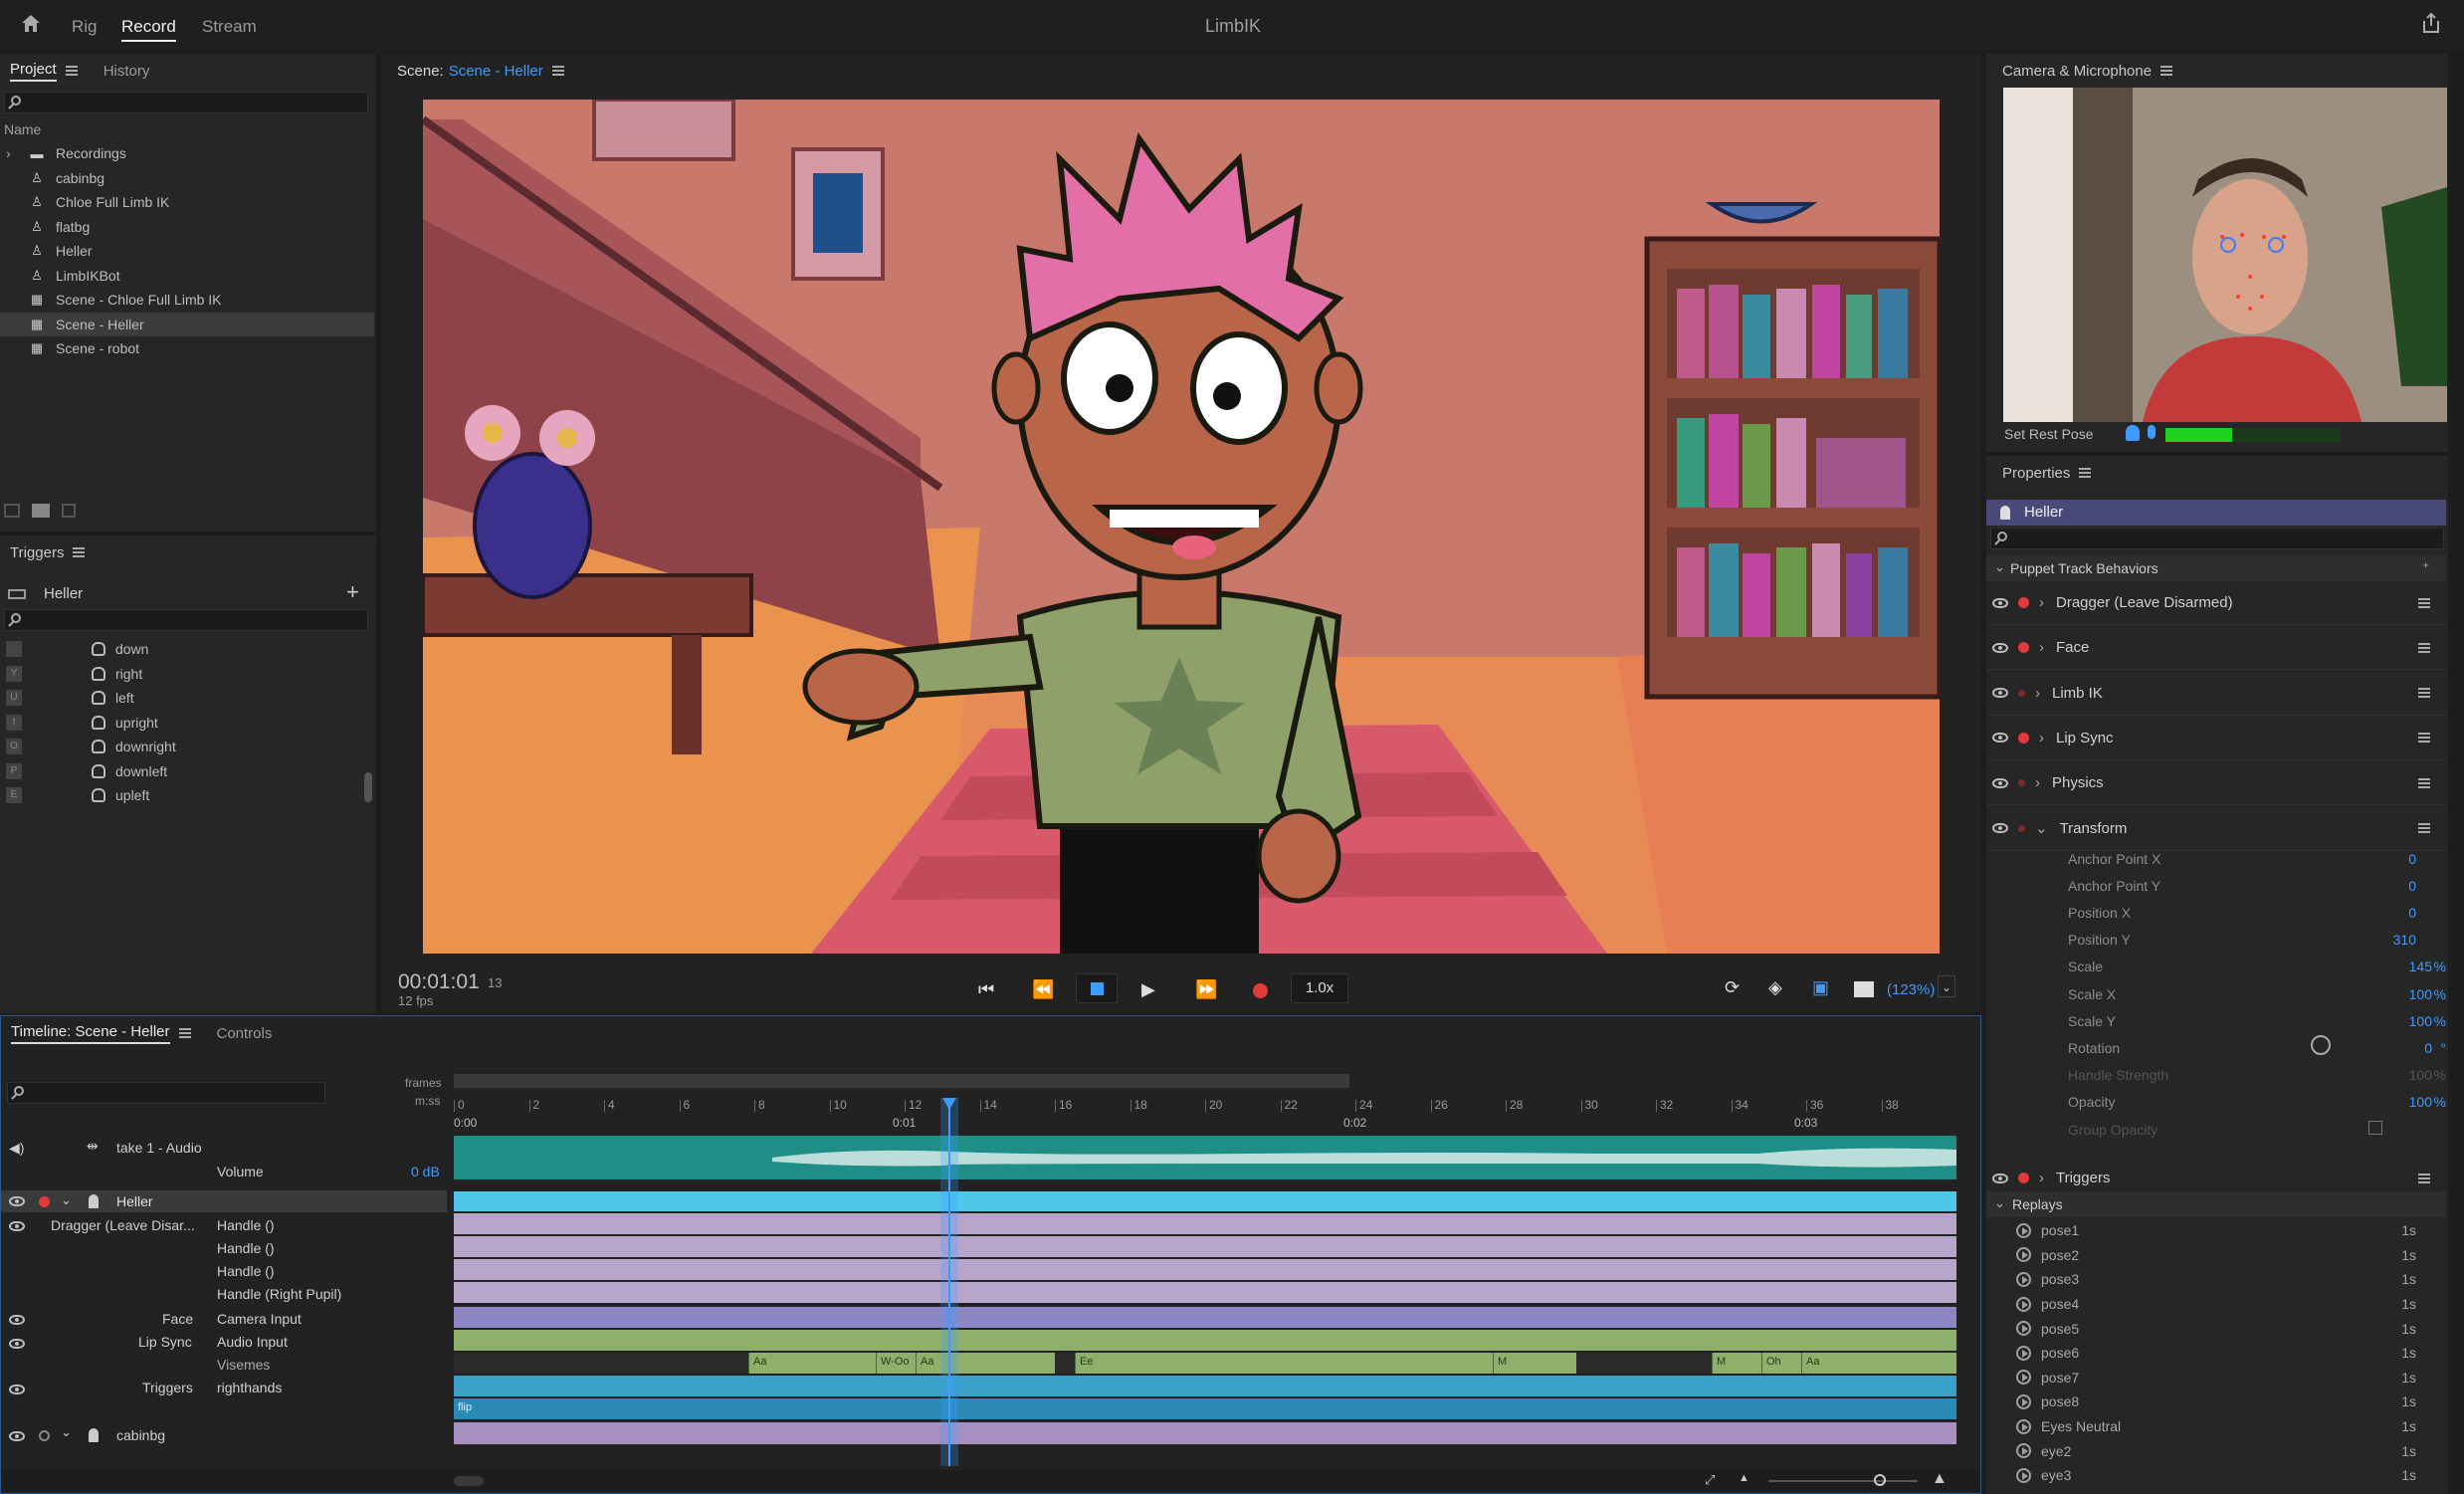 This screenshot has width=2464, height=1494. Describe the element at coordinates (185, 1033) in the screenshot. I see `timeline-menu-icon` at that location.